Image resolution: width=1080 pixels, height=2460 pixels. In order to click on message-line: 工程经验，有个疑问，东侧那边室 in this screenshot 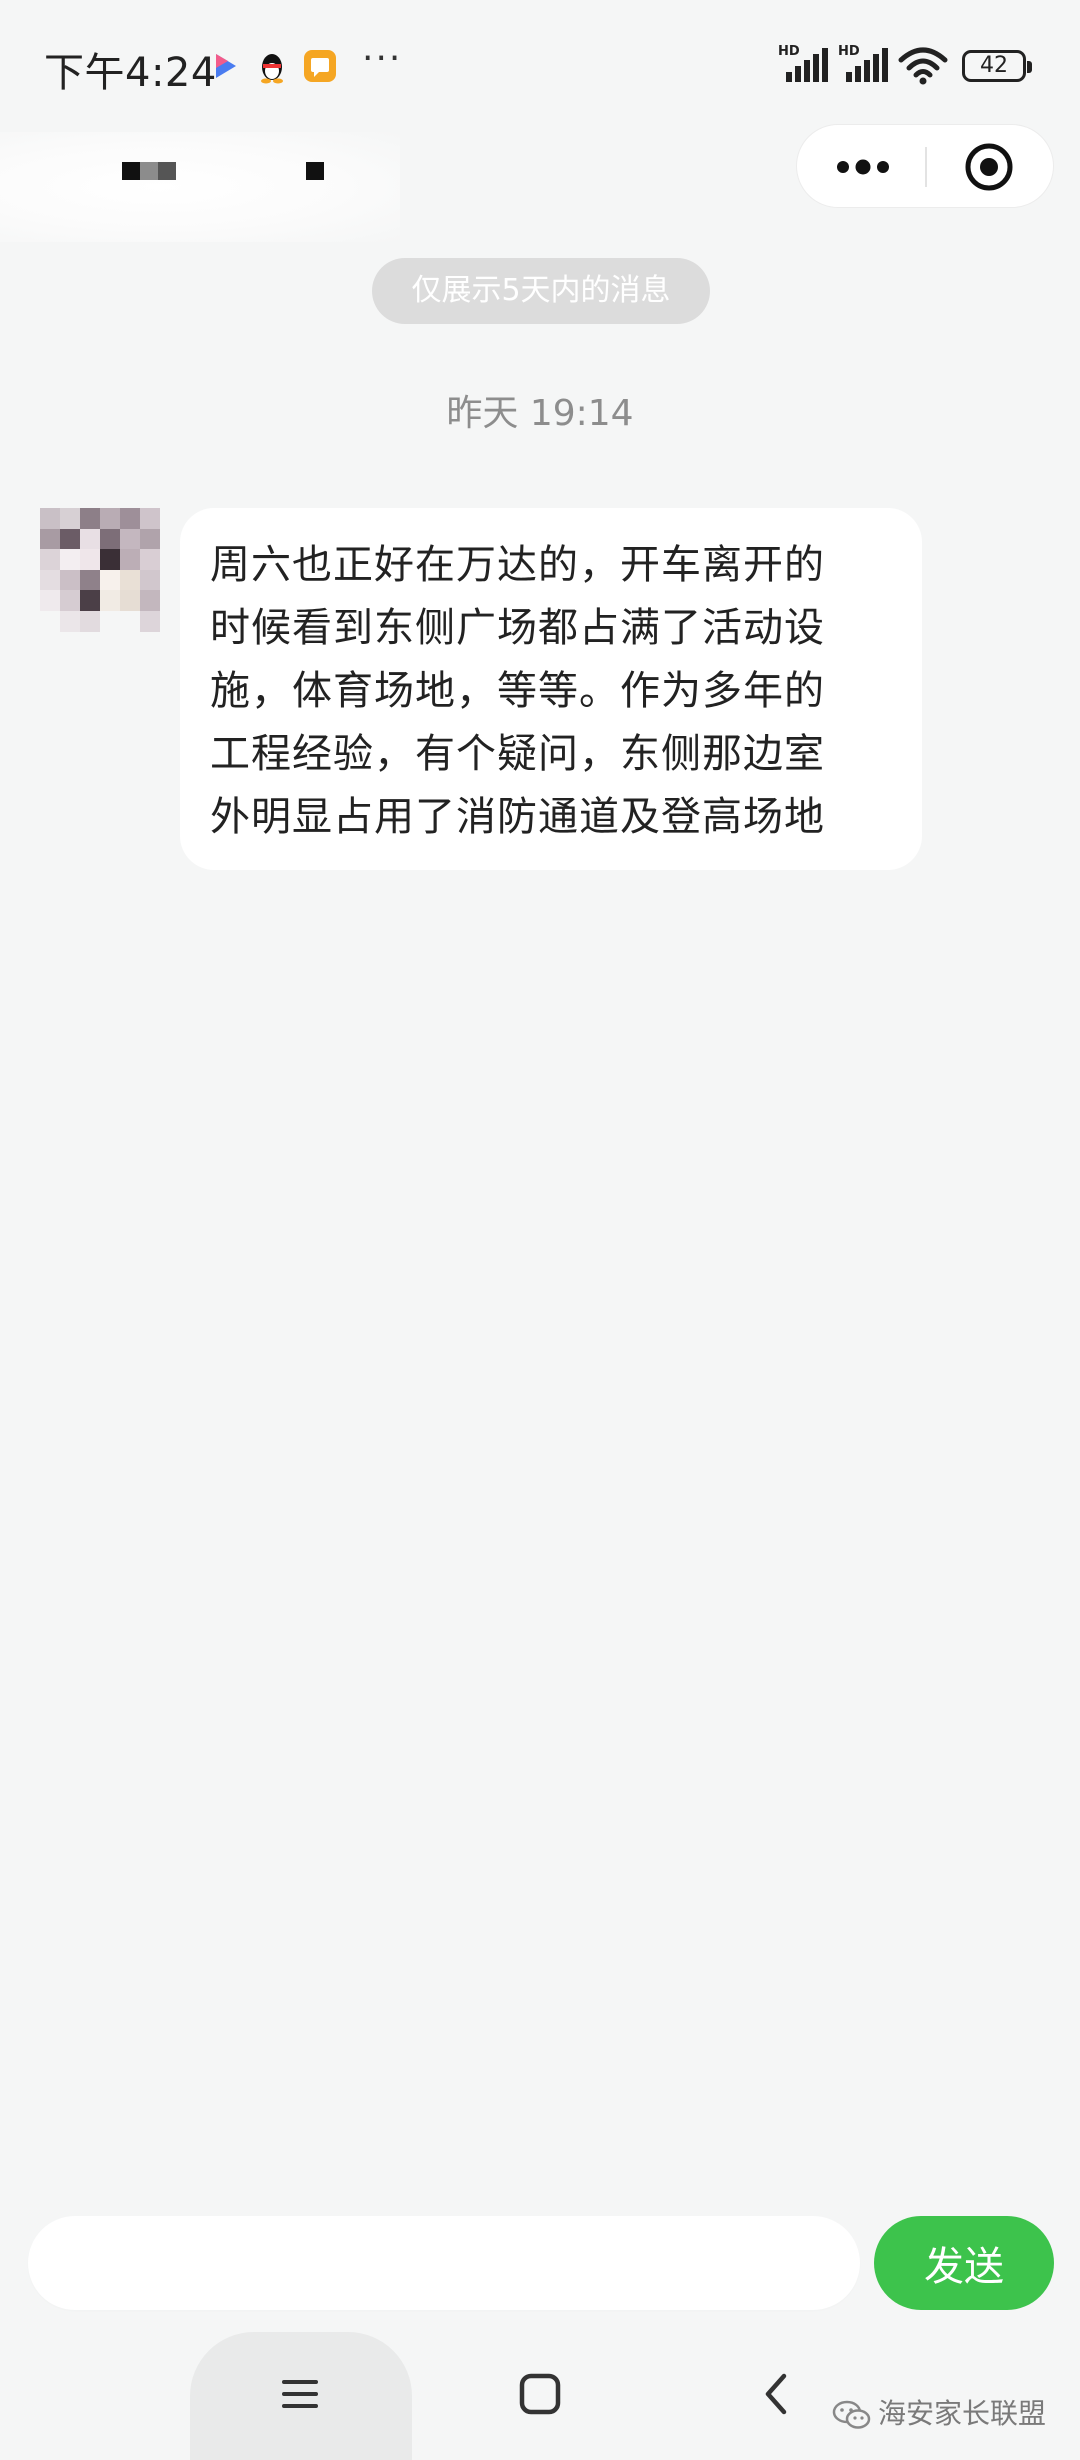, I will do `click(517, 754)`.